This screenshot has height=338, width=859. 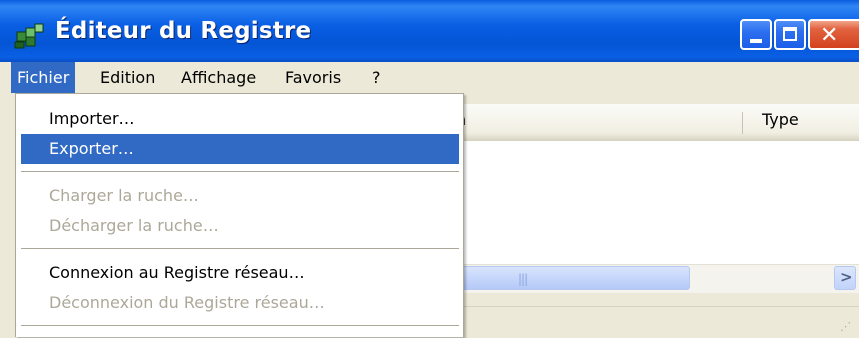 What do you see at coordinates (756, 41) in the screenshot?
I see `minimize-icon` at bounding box center [756, 41].